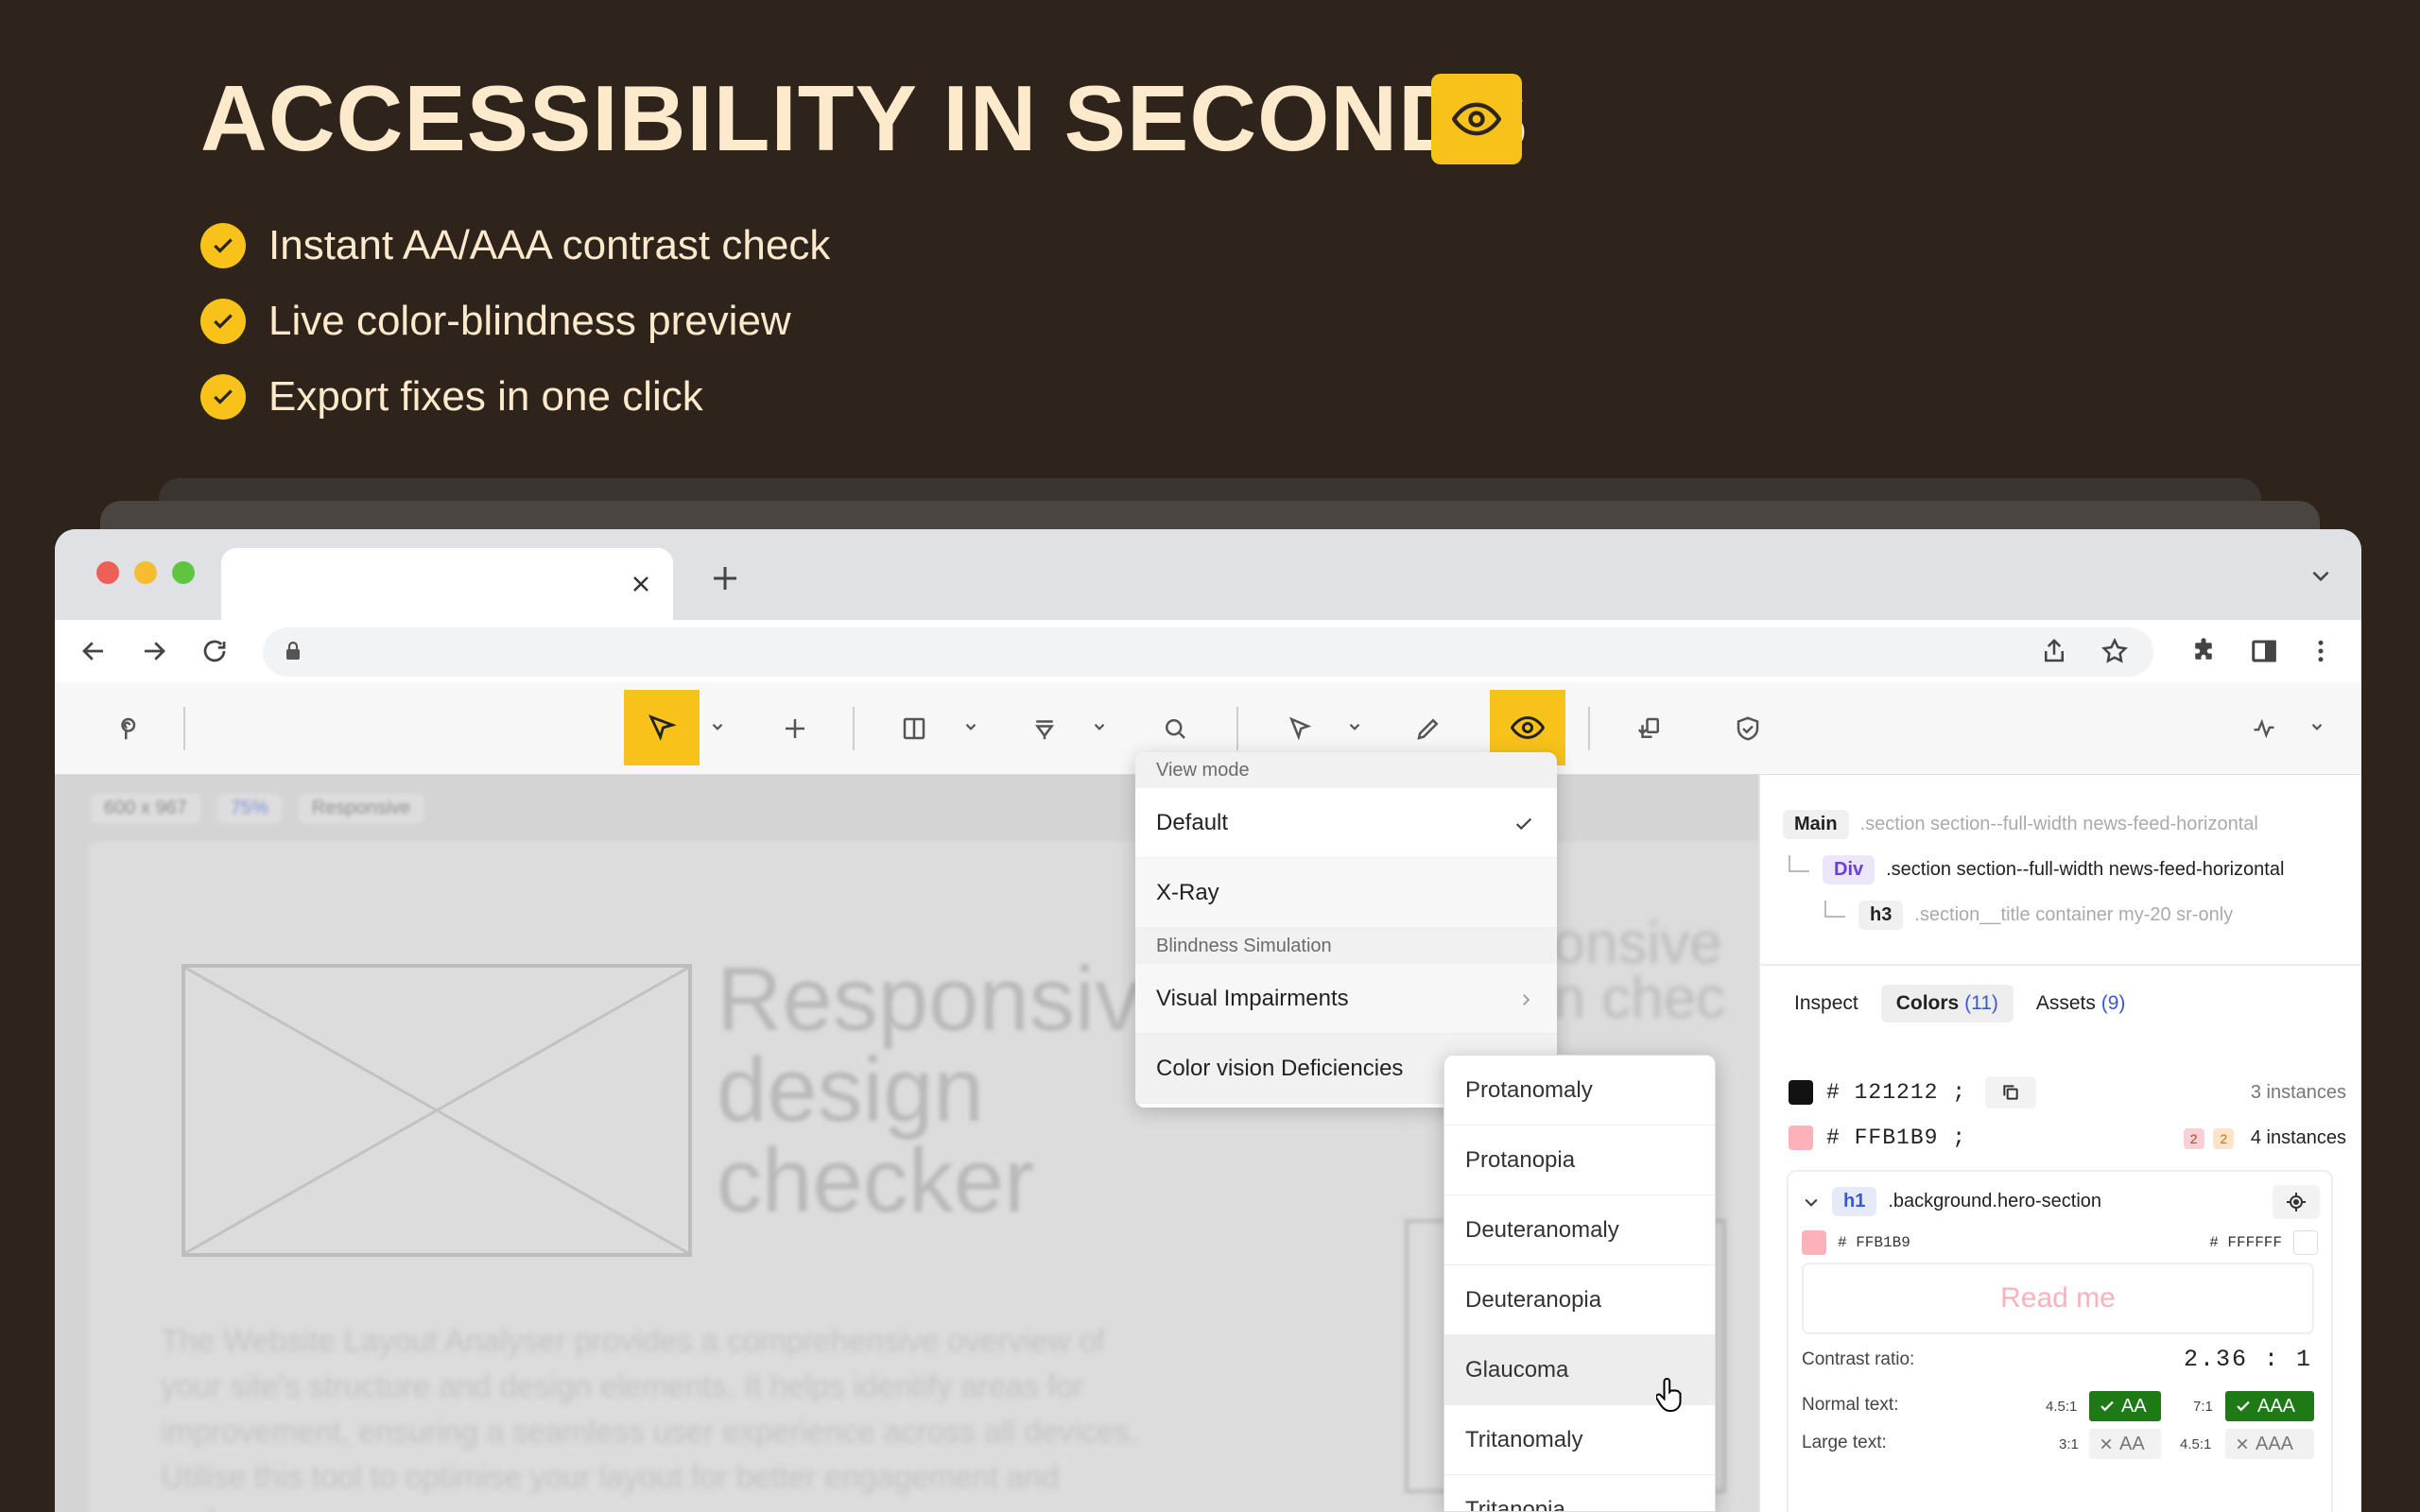 The height and width of the screenshot is (1512, 2420). Describe the element at coordinates (1856, 1242) in the screenshot. I see `foreground-color: # FFB1B9` at that location.